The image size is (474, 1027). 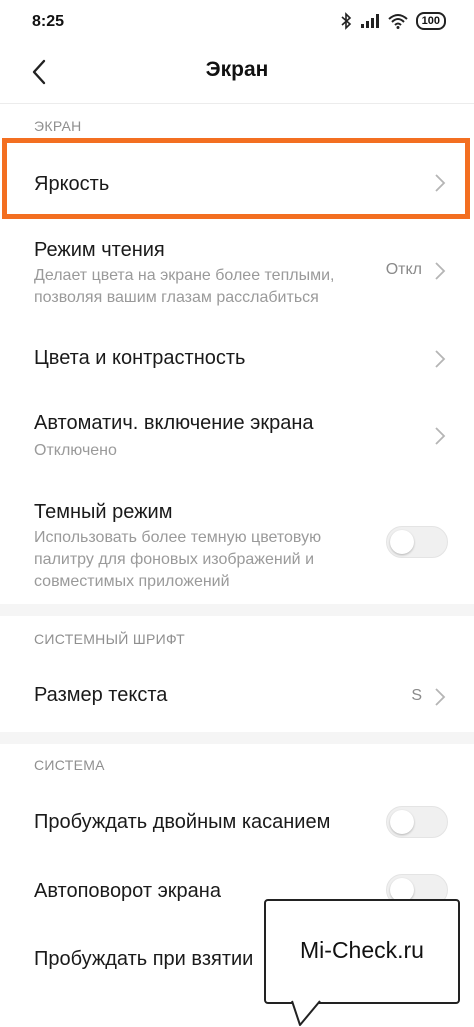 I want to click on section-title-system: СИСТЕМА, so click(x=69, y=765).